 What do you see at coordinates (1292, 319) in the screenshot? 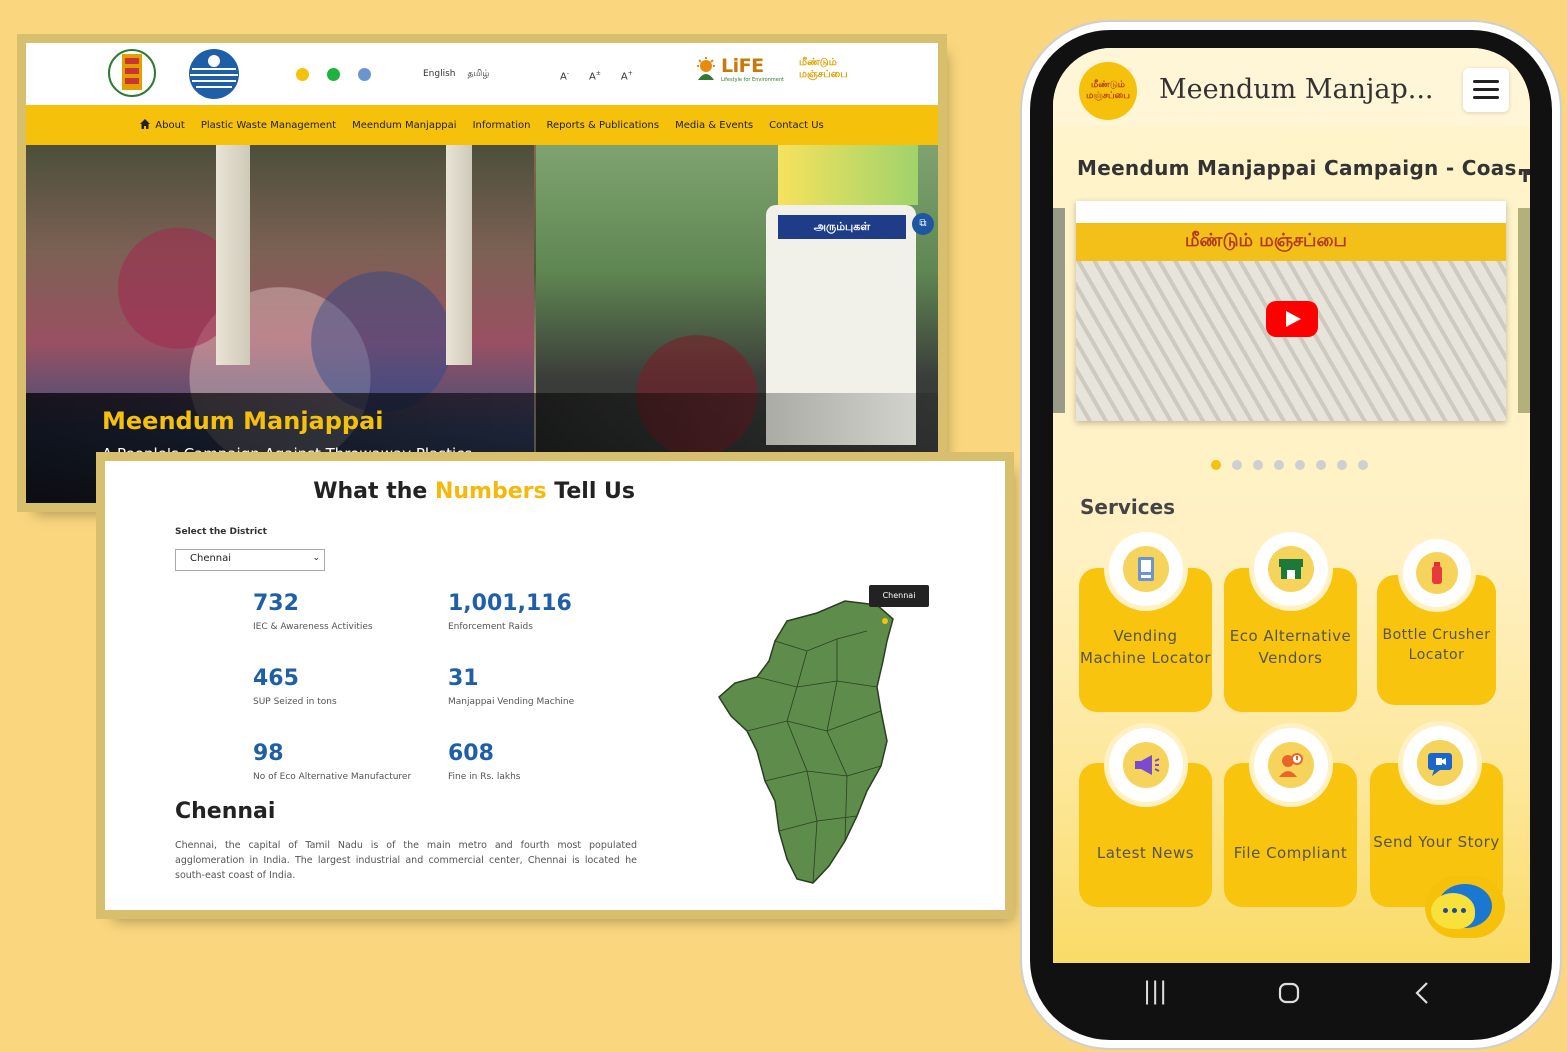
I see `youtube-play-icon` at bounding box center [1292, 319].